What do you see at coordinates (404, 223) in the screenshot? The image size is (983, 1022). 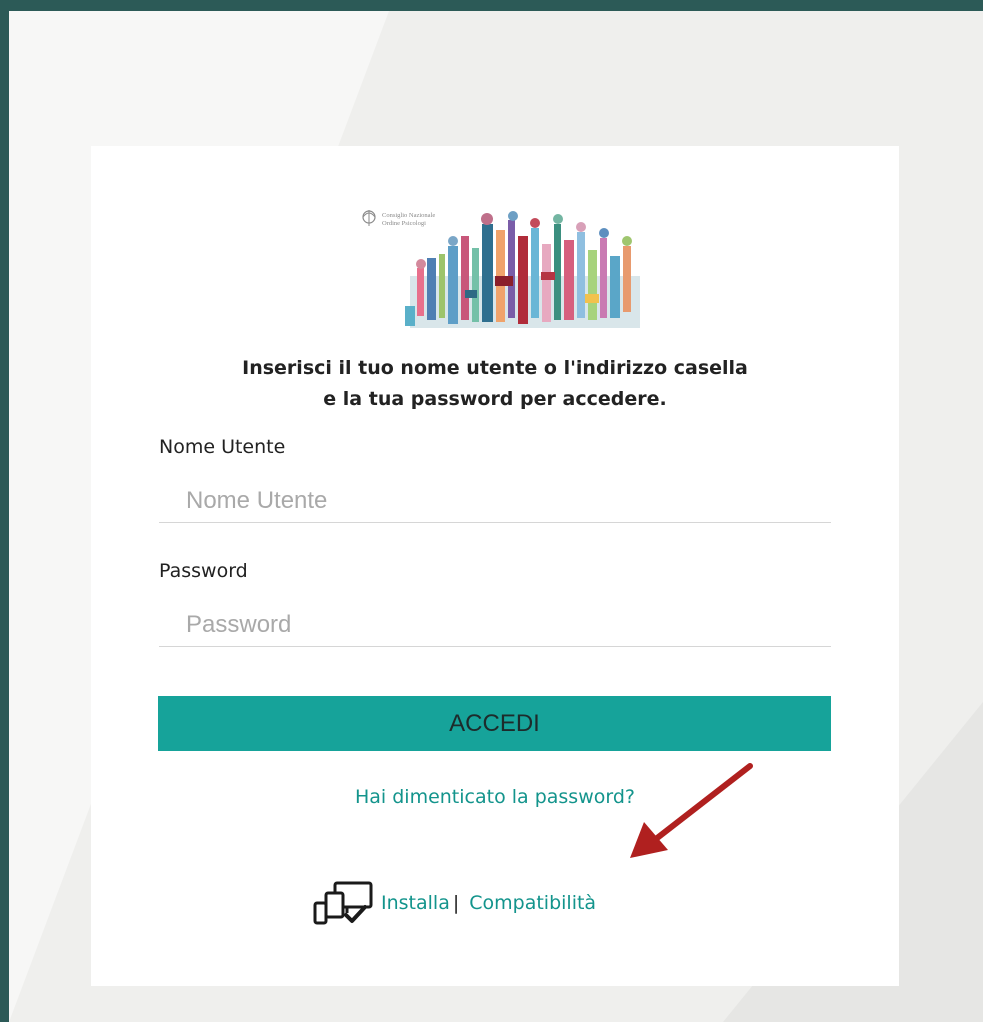 I see `logo-text-line2: Ordine Psicologi` at bounding box center [404, 223].